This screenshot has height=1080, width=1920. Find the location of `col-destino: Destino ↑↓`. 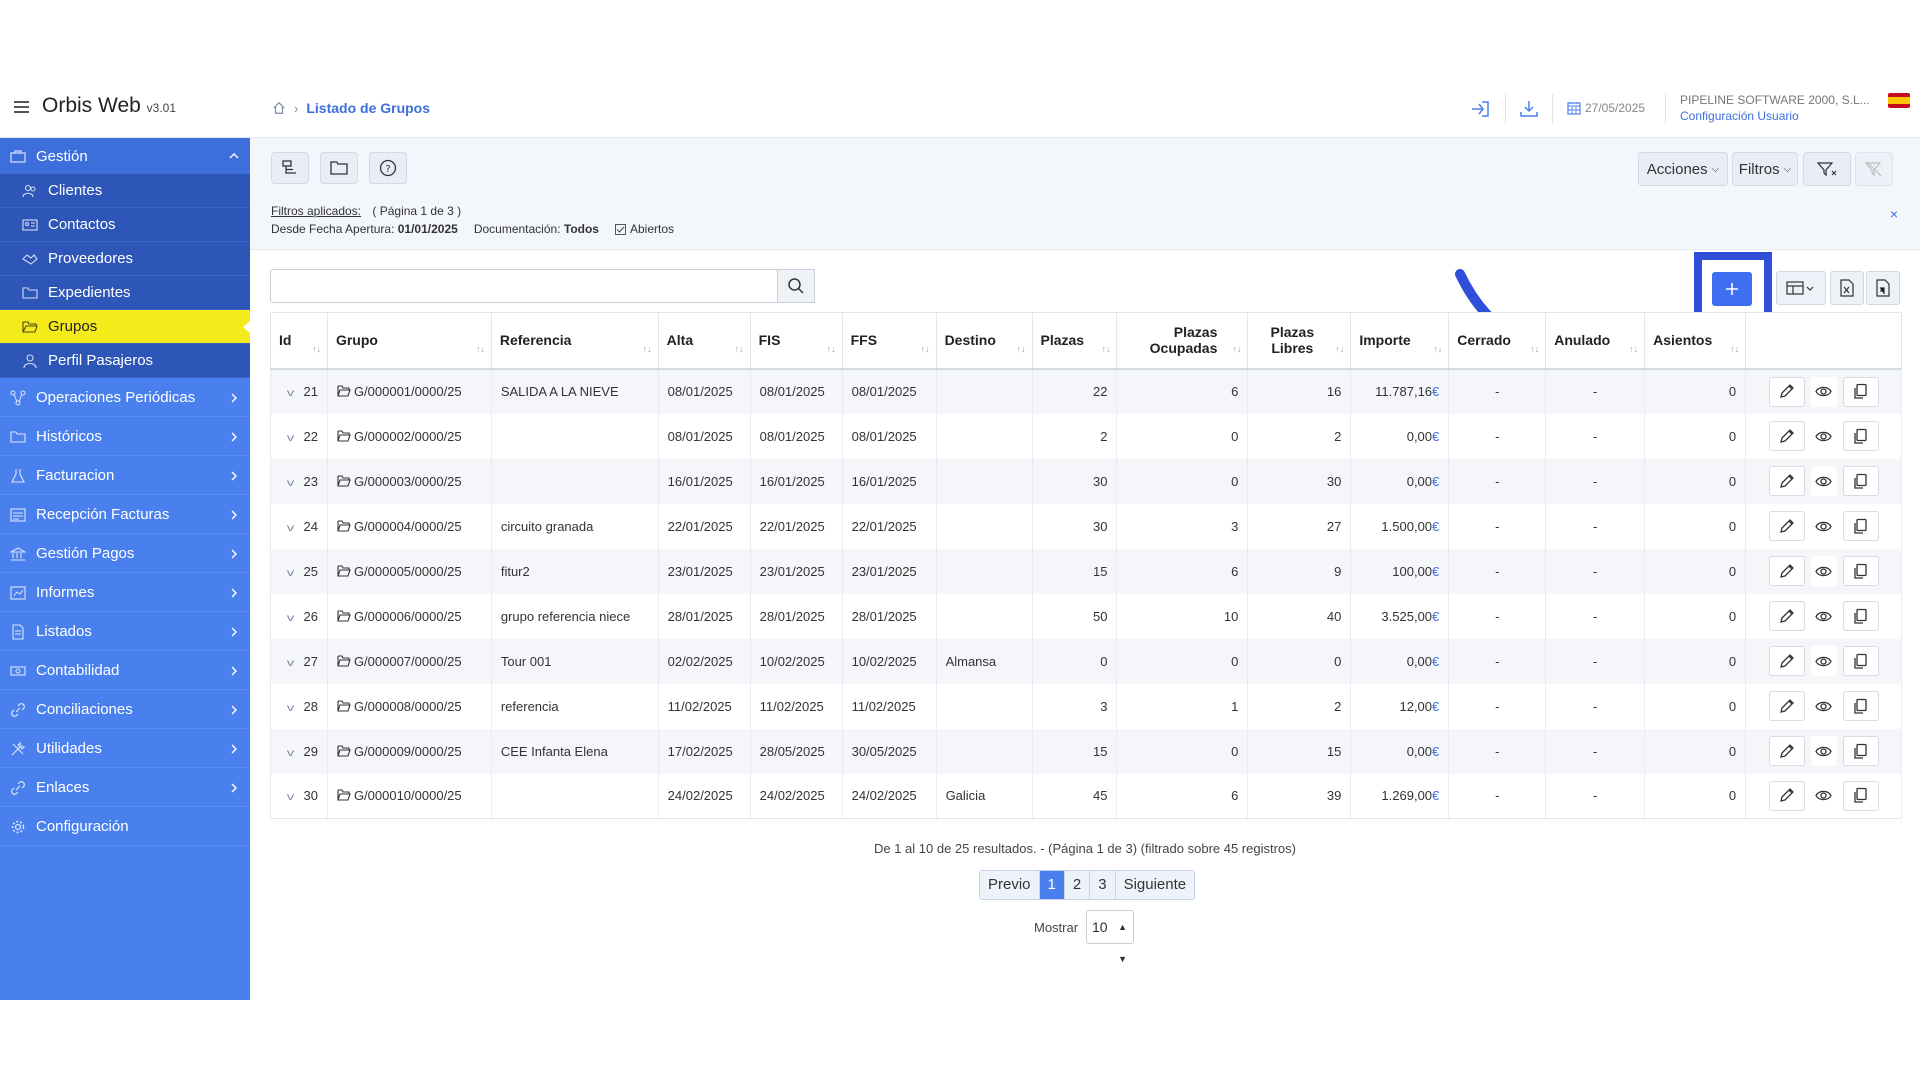

col-destino: Destino ↑↓ is located at coordinates (984, 341).